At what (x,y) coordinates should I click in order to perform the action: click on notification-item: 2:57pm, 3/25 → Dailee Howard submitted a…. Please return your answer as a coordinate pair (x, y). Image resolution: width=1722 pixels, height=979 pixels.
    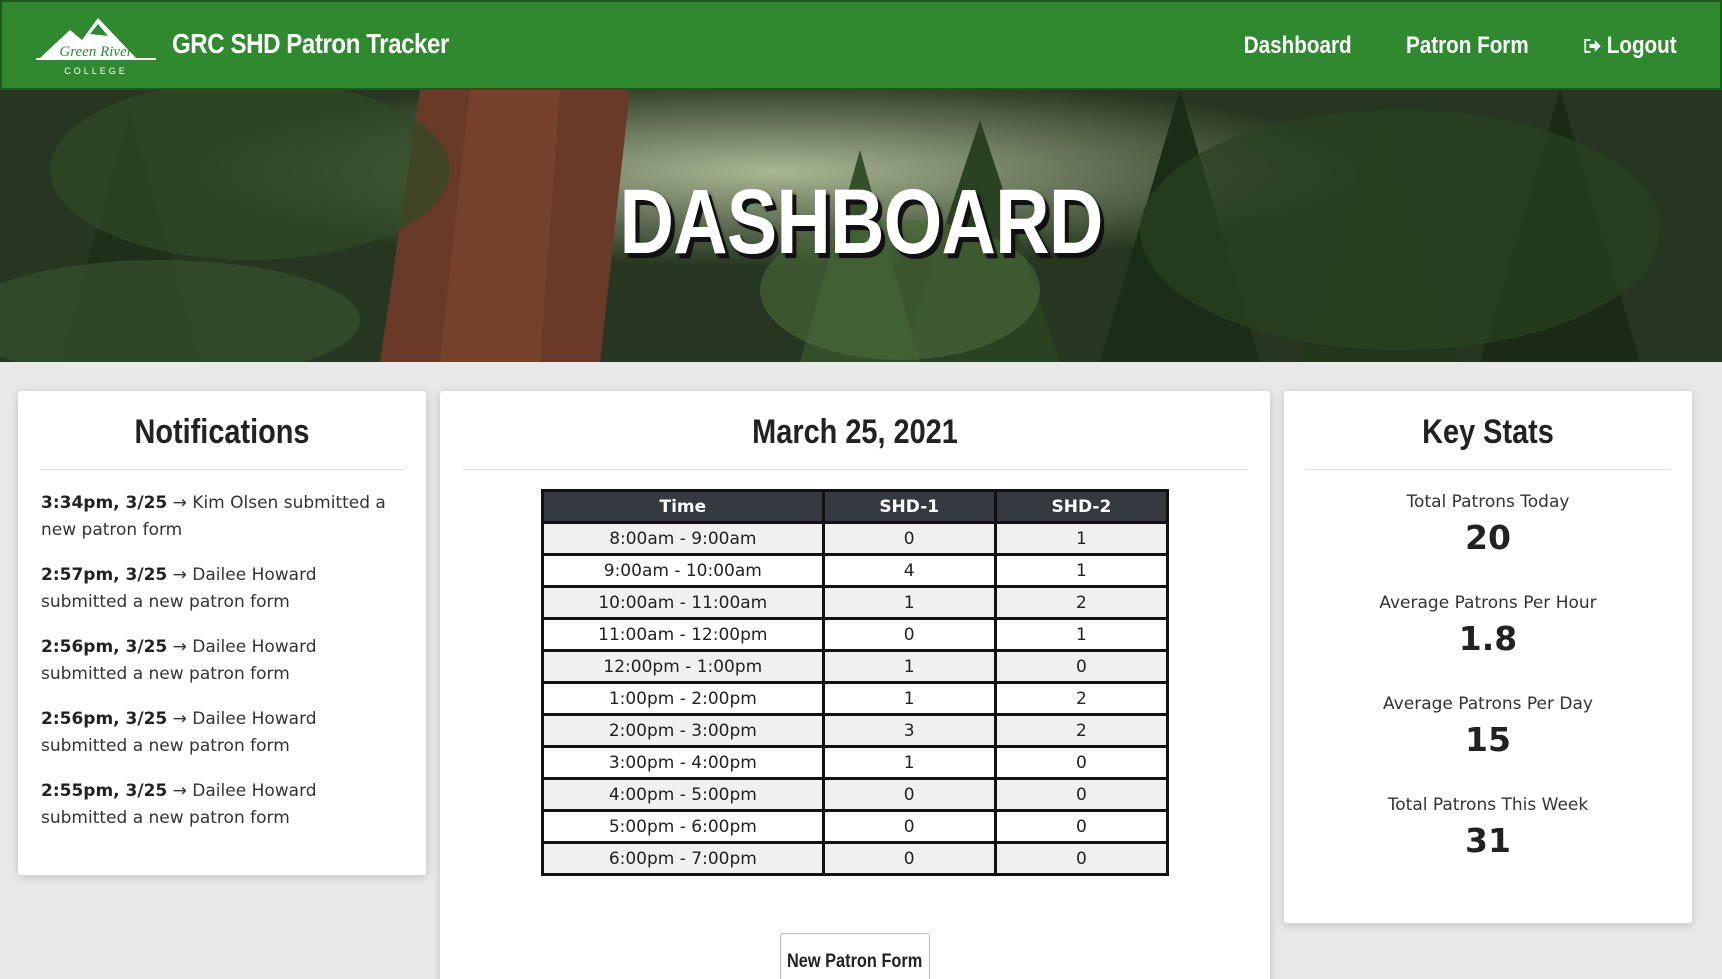
    Looking at the image, I should click on (222, 589).